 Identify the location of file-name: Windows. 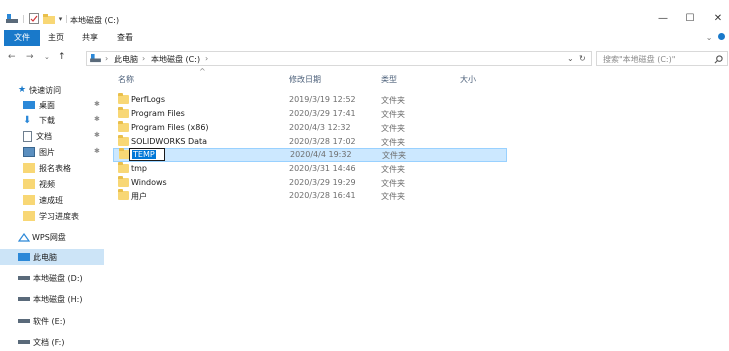
(149, 182).